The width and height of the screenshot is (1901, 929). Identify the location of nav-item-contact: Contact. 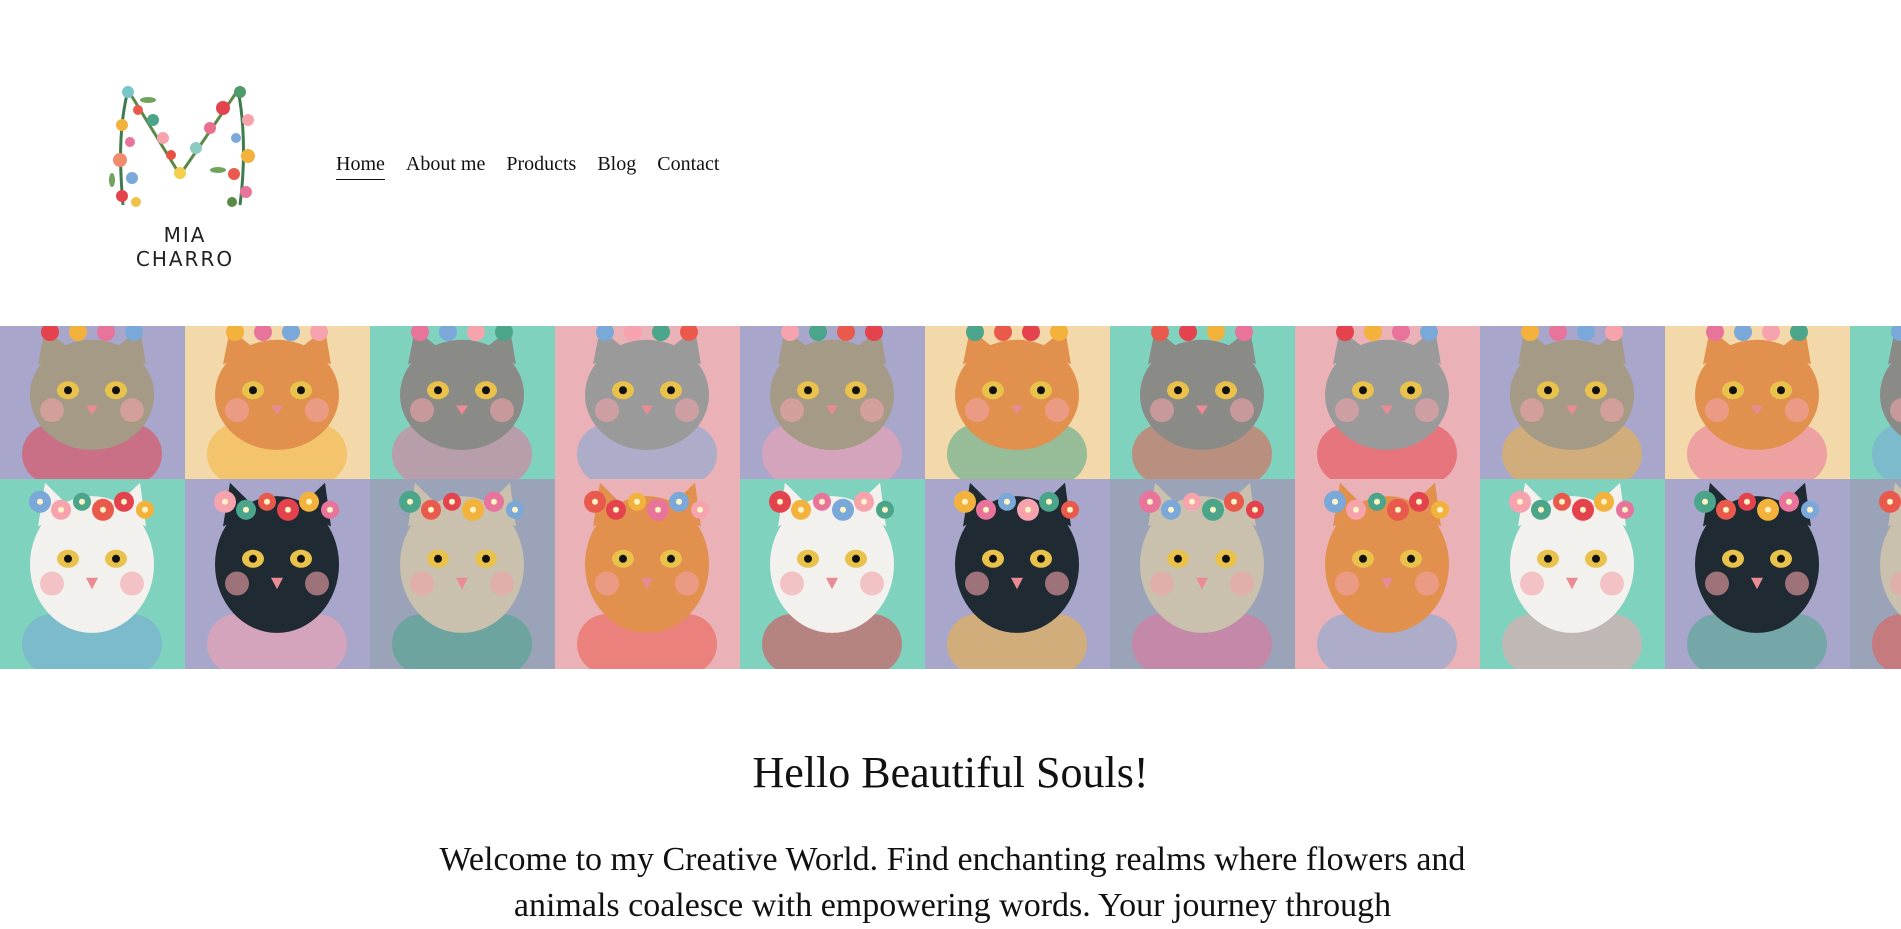
(688, 165).